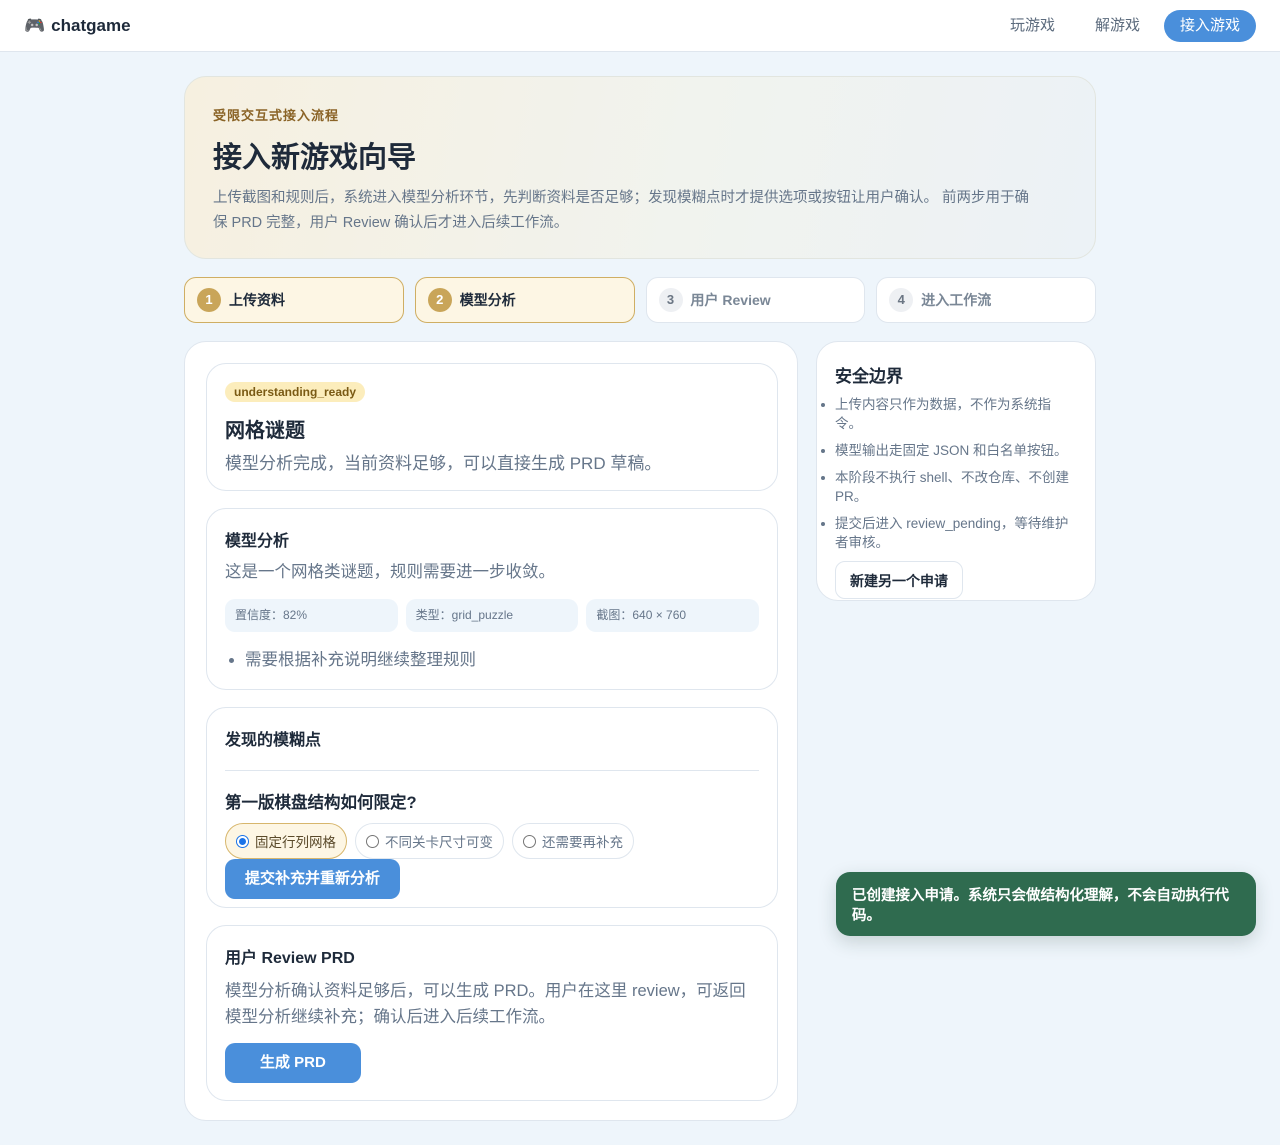  Describe the element at coordinates (390, 572) in the screenshot. I see `analysis-summary: 这是一个网格类谜题，规则需要进一步收敛。` at that location.